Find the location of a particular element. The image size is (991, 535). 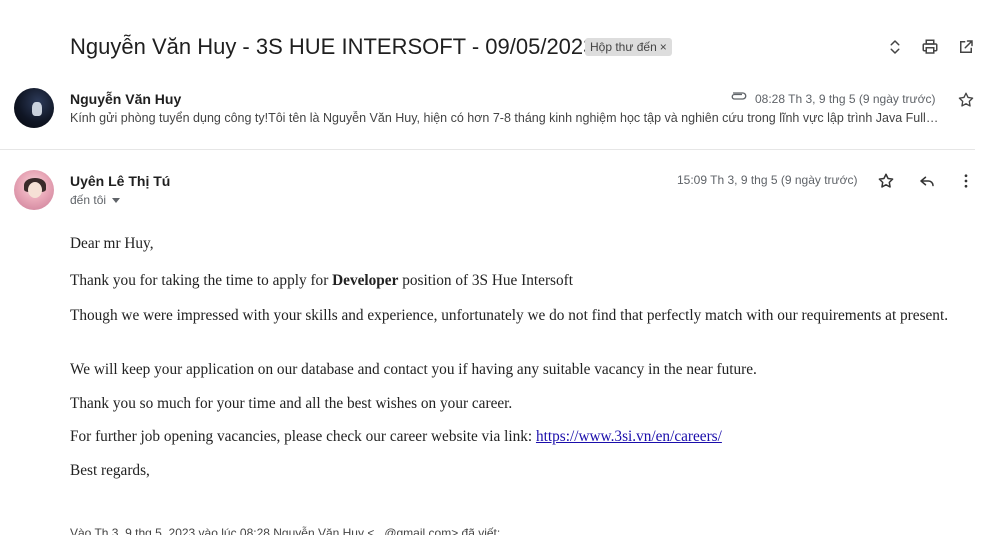

avatar-photo is located at coordinates (37, 109).